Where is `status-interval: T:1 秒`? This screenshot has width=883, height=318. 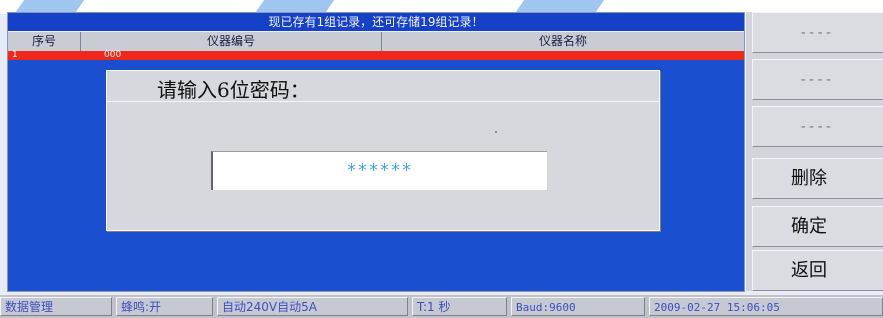 status-interval: T:1 秒 is located at coordinates (459, 306).